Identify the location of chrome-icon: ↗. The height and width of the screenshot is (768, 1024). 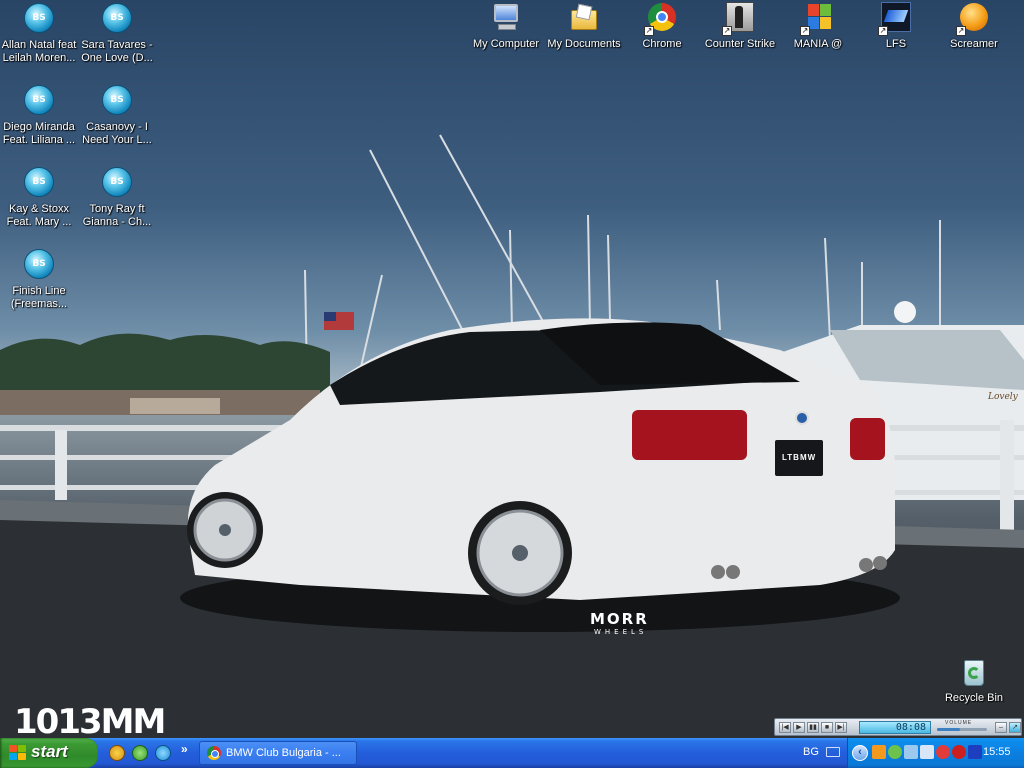
(661, 19).